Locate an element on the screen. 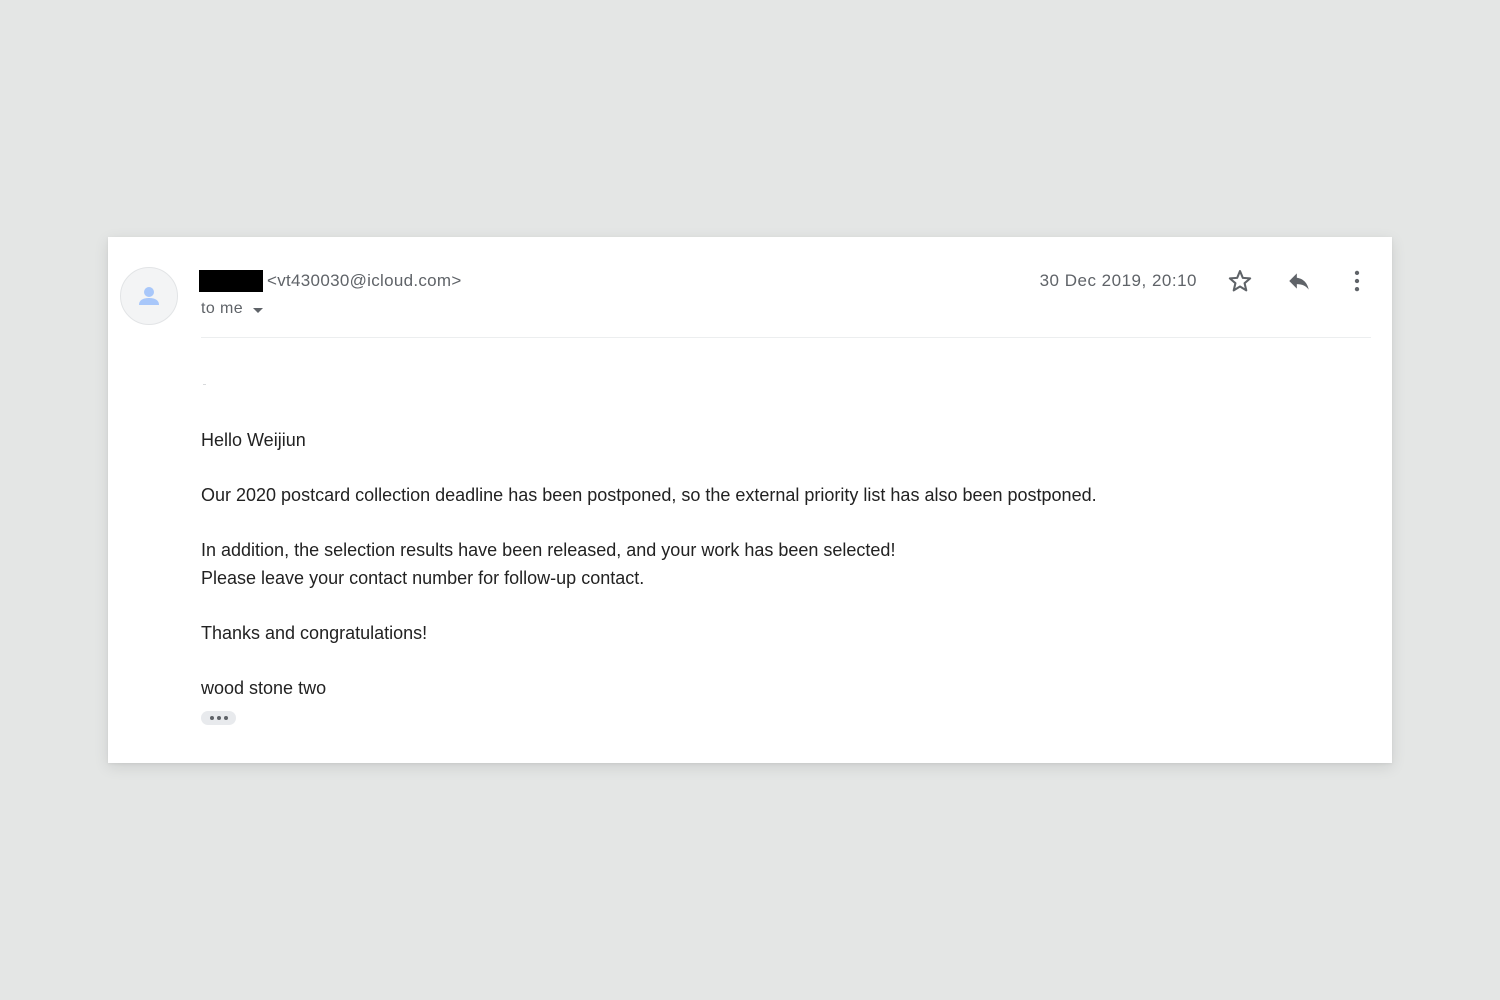 This screenshot has height=1000, width=1500. show-trimmed-content-button is located at coordinates (218, 718).